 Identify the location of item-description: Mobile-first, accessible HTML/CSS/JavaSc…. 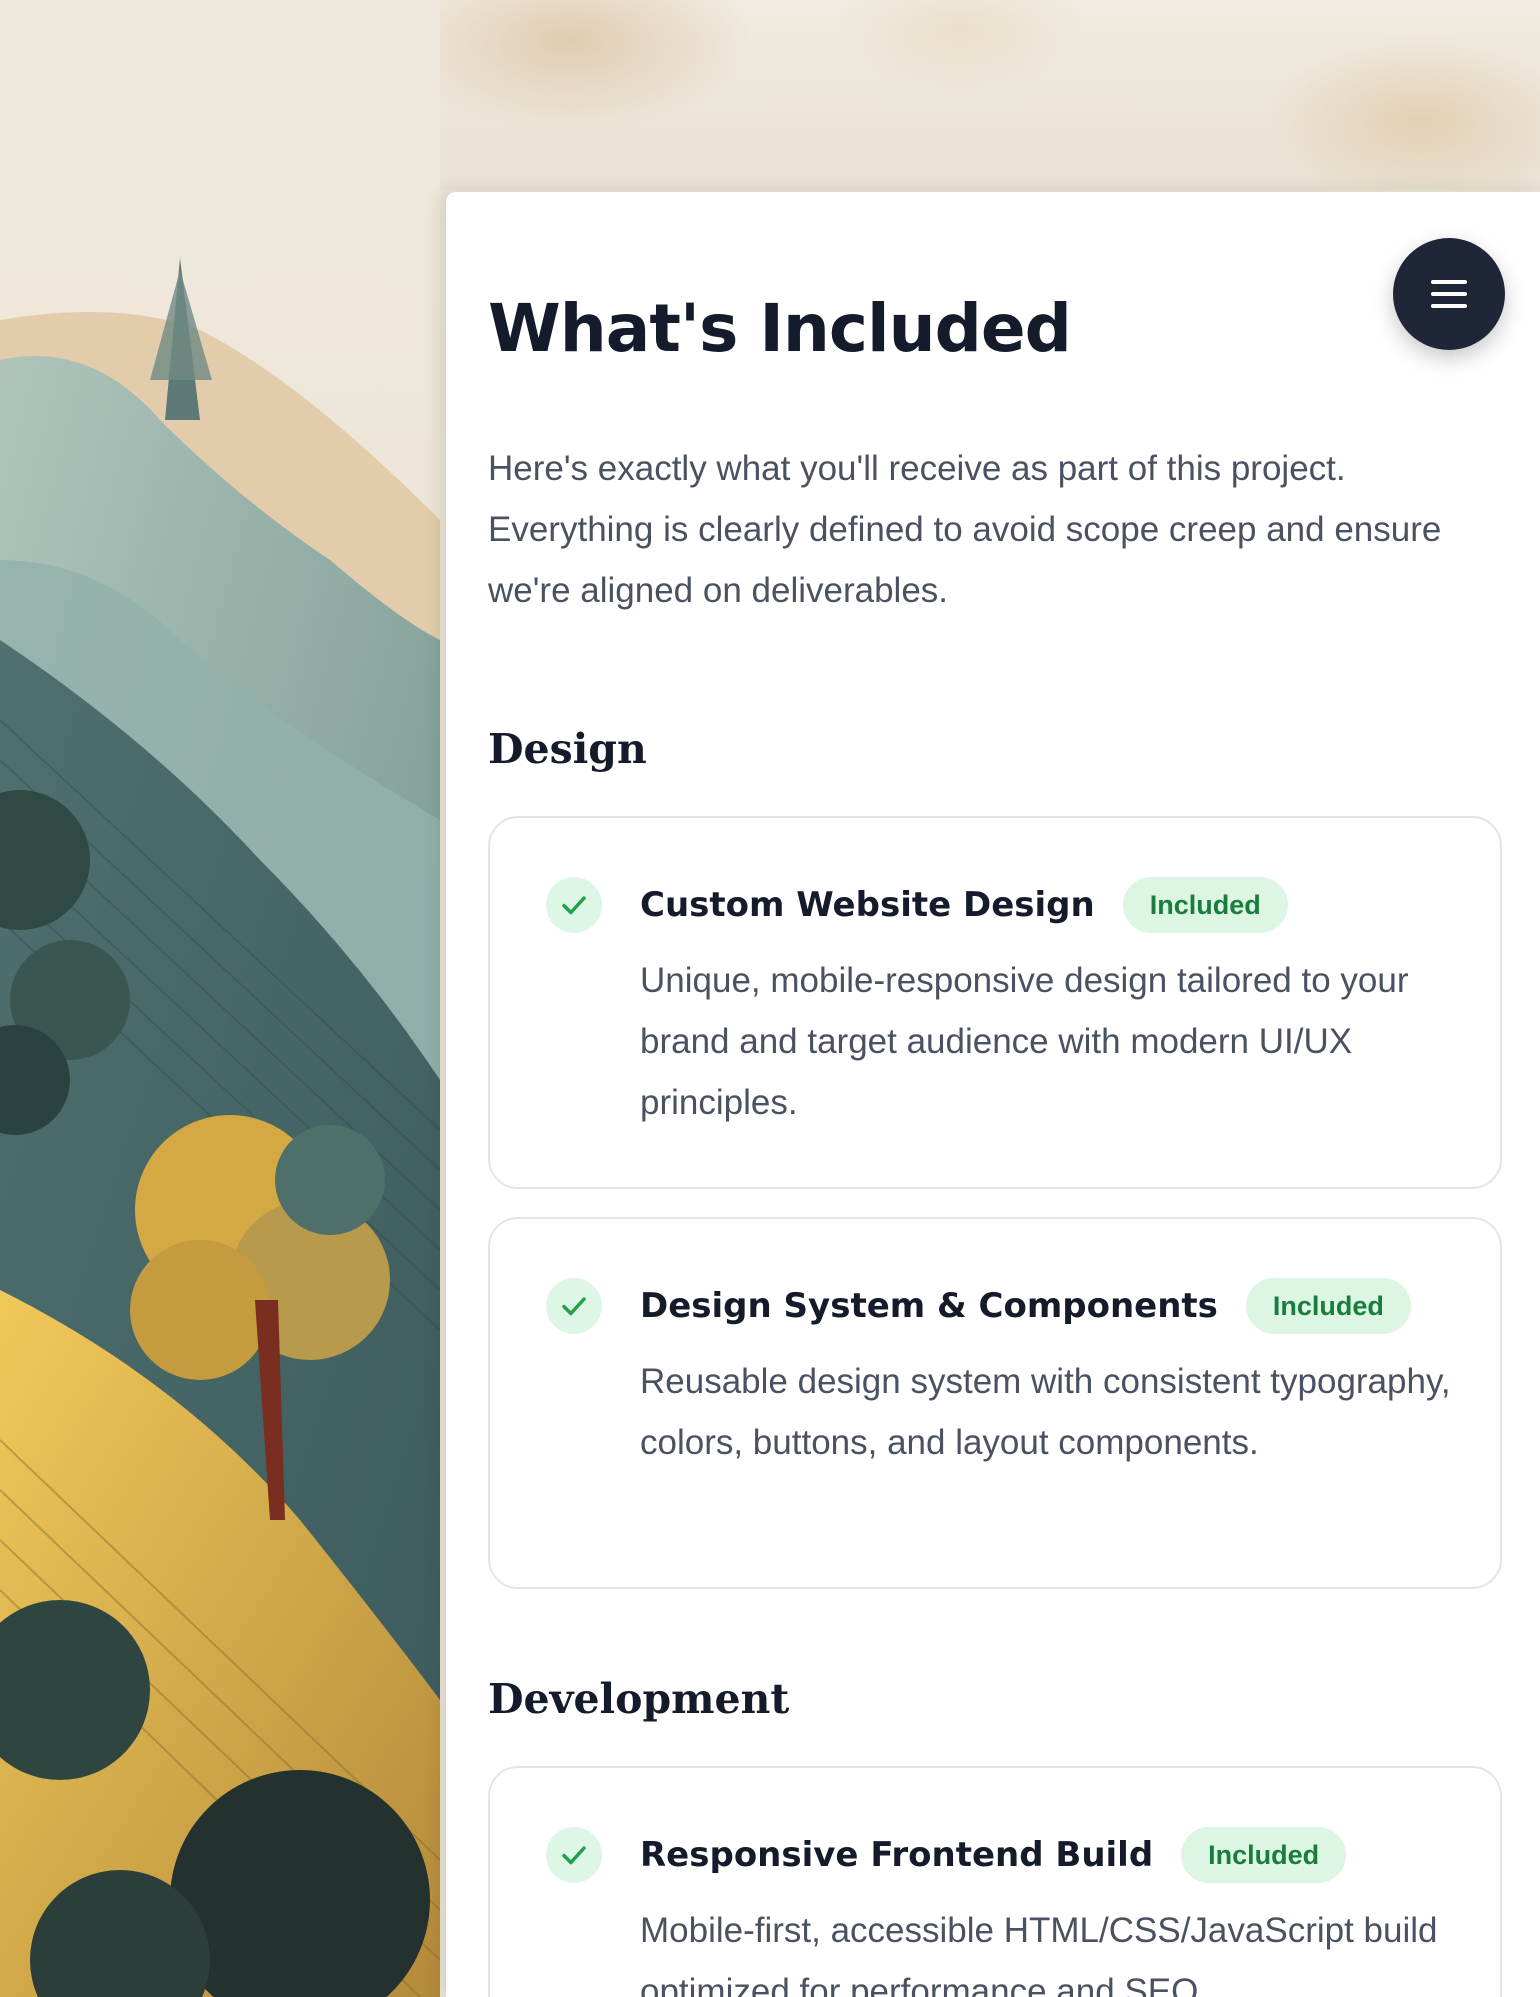
(1039, 1954).